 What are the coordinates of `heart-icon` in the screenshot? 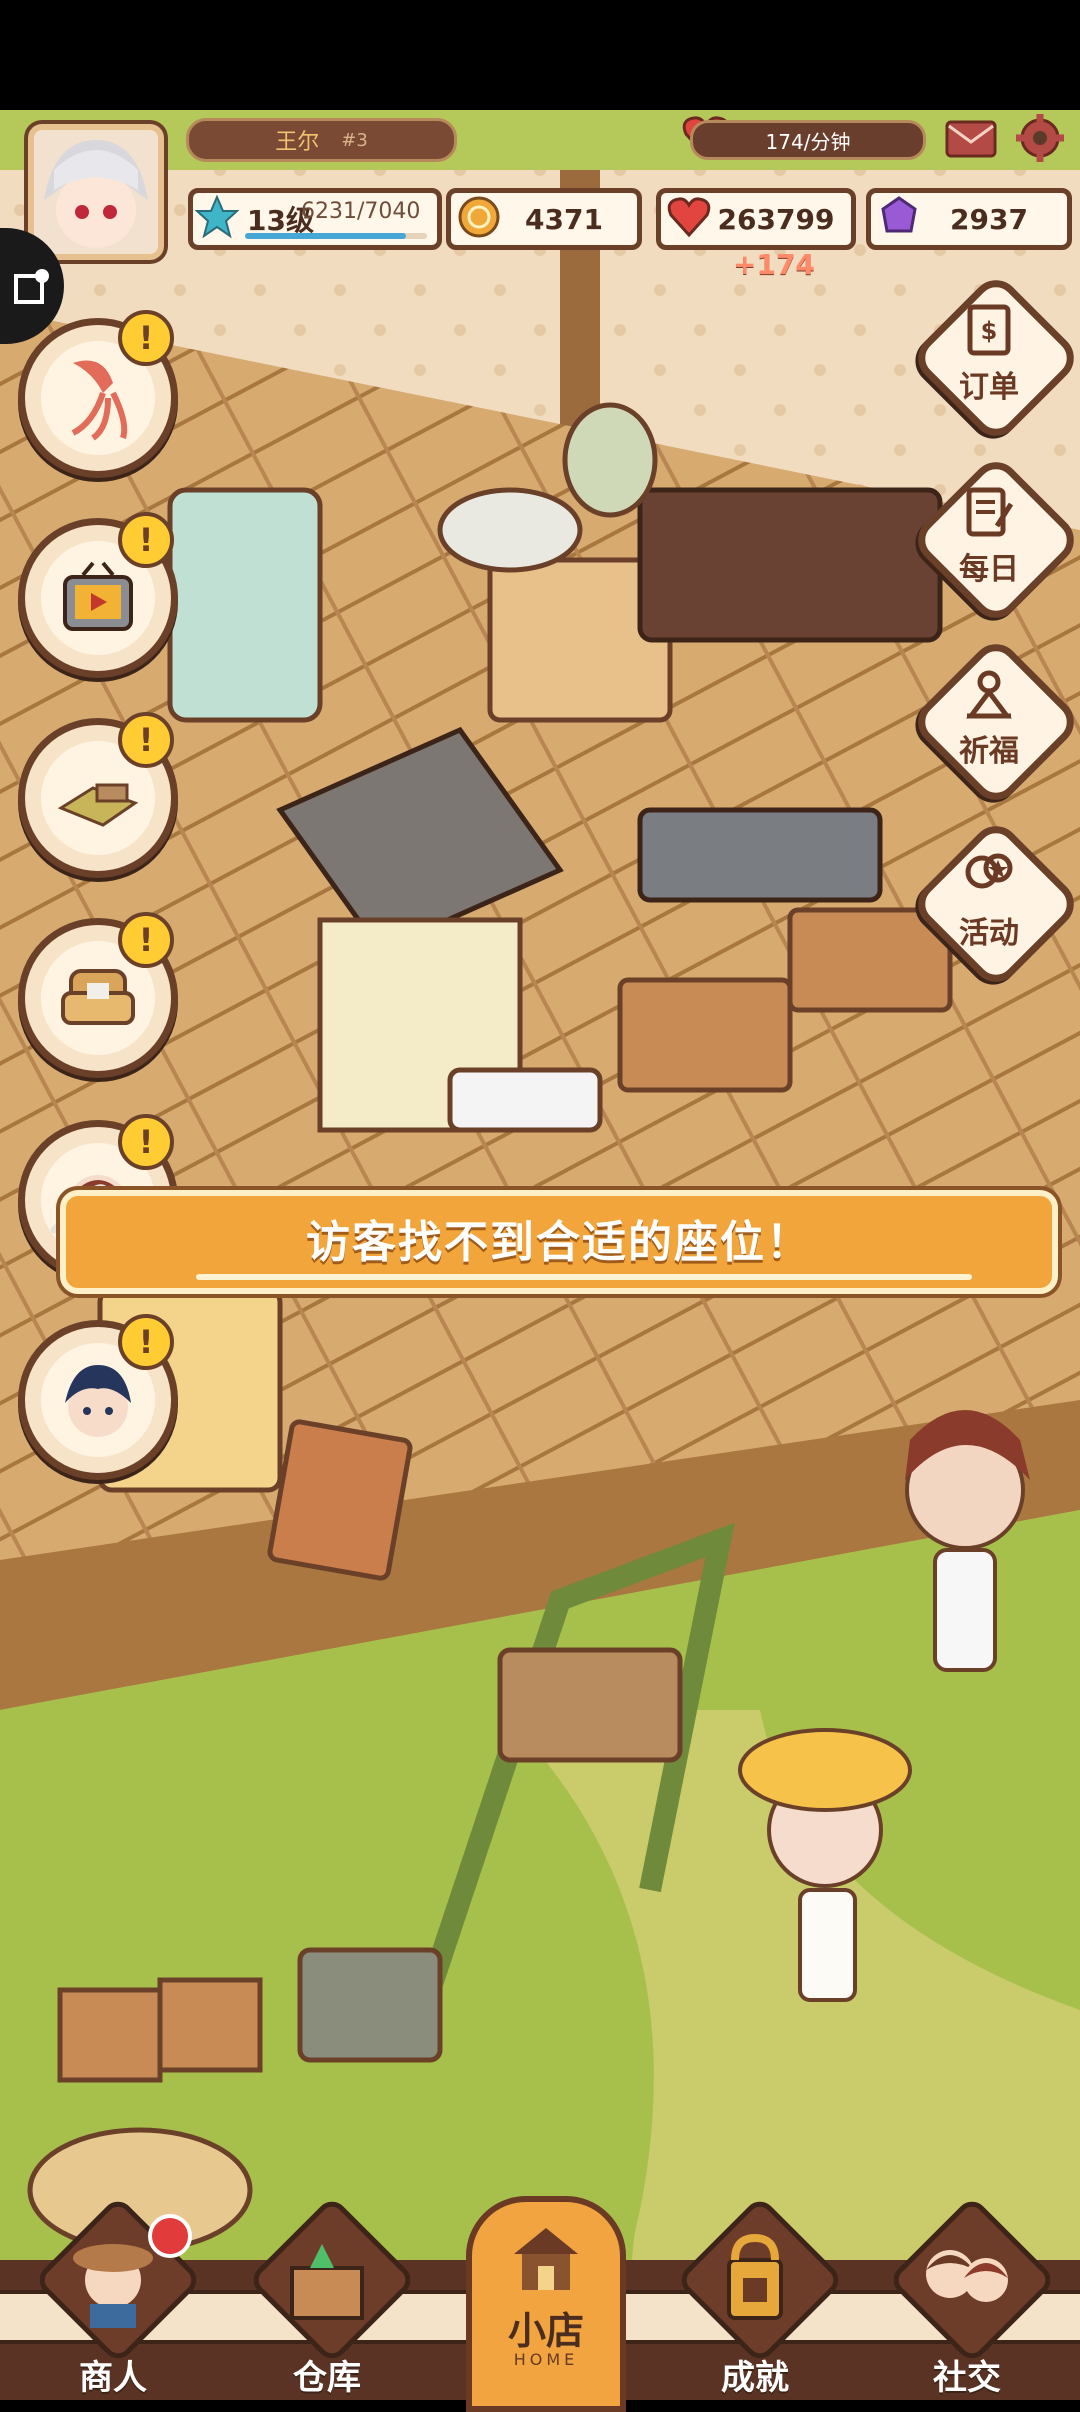 It's located at (689, 217).